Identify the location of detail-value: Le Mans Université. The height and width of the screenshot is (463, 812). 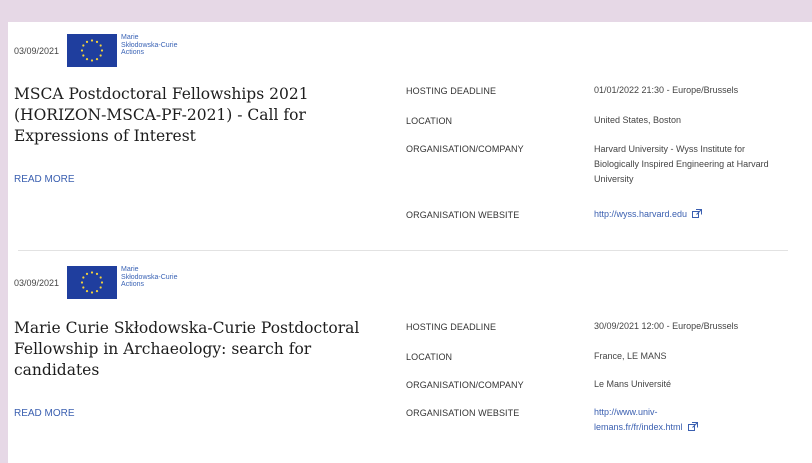
(633, 384).